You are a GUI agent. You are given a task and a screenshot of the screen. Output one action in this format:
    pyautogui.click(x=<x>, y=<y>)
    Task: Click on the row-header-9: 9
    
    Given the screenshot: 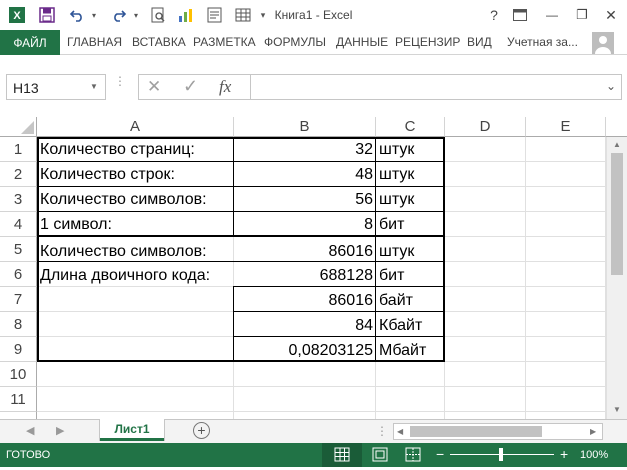 What is the action you would take?
    pyautogui.click(x=18, y=349)
    